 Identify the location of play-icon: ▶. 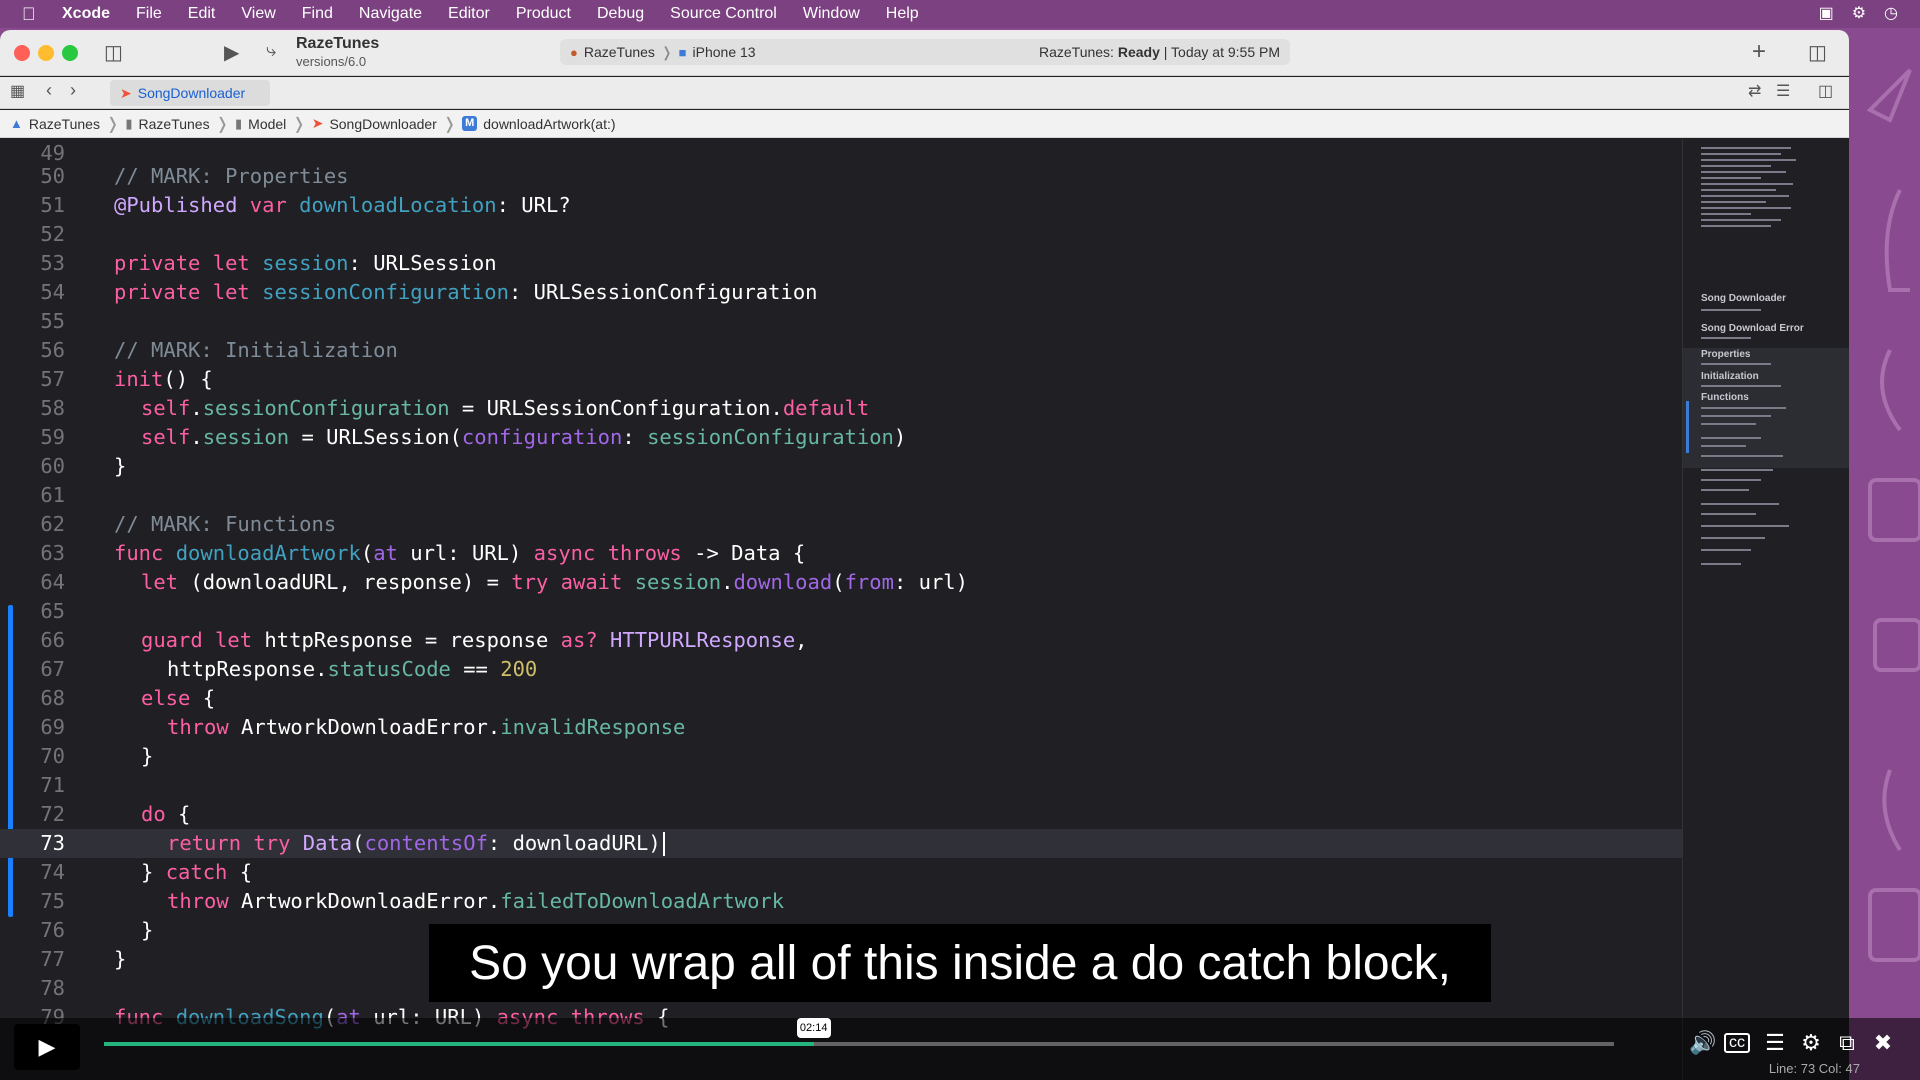
(231, 52).